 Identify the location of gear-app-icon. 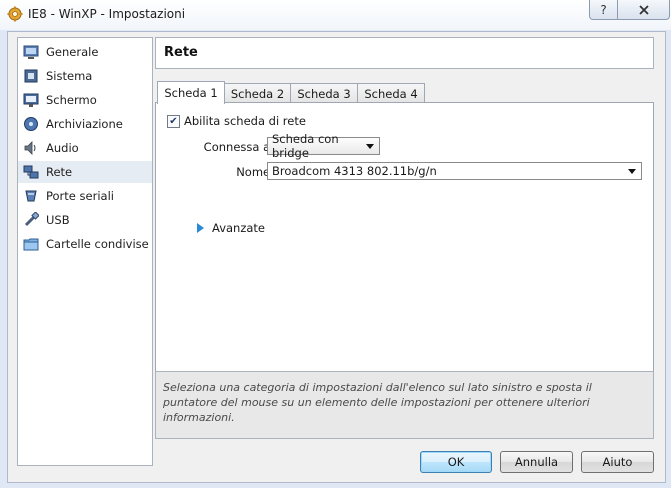
(15, 14).